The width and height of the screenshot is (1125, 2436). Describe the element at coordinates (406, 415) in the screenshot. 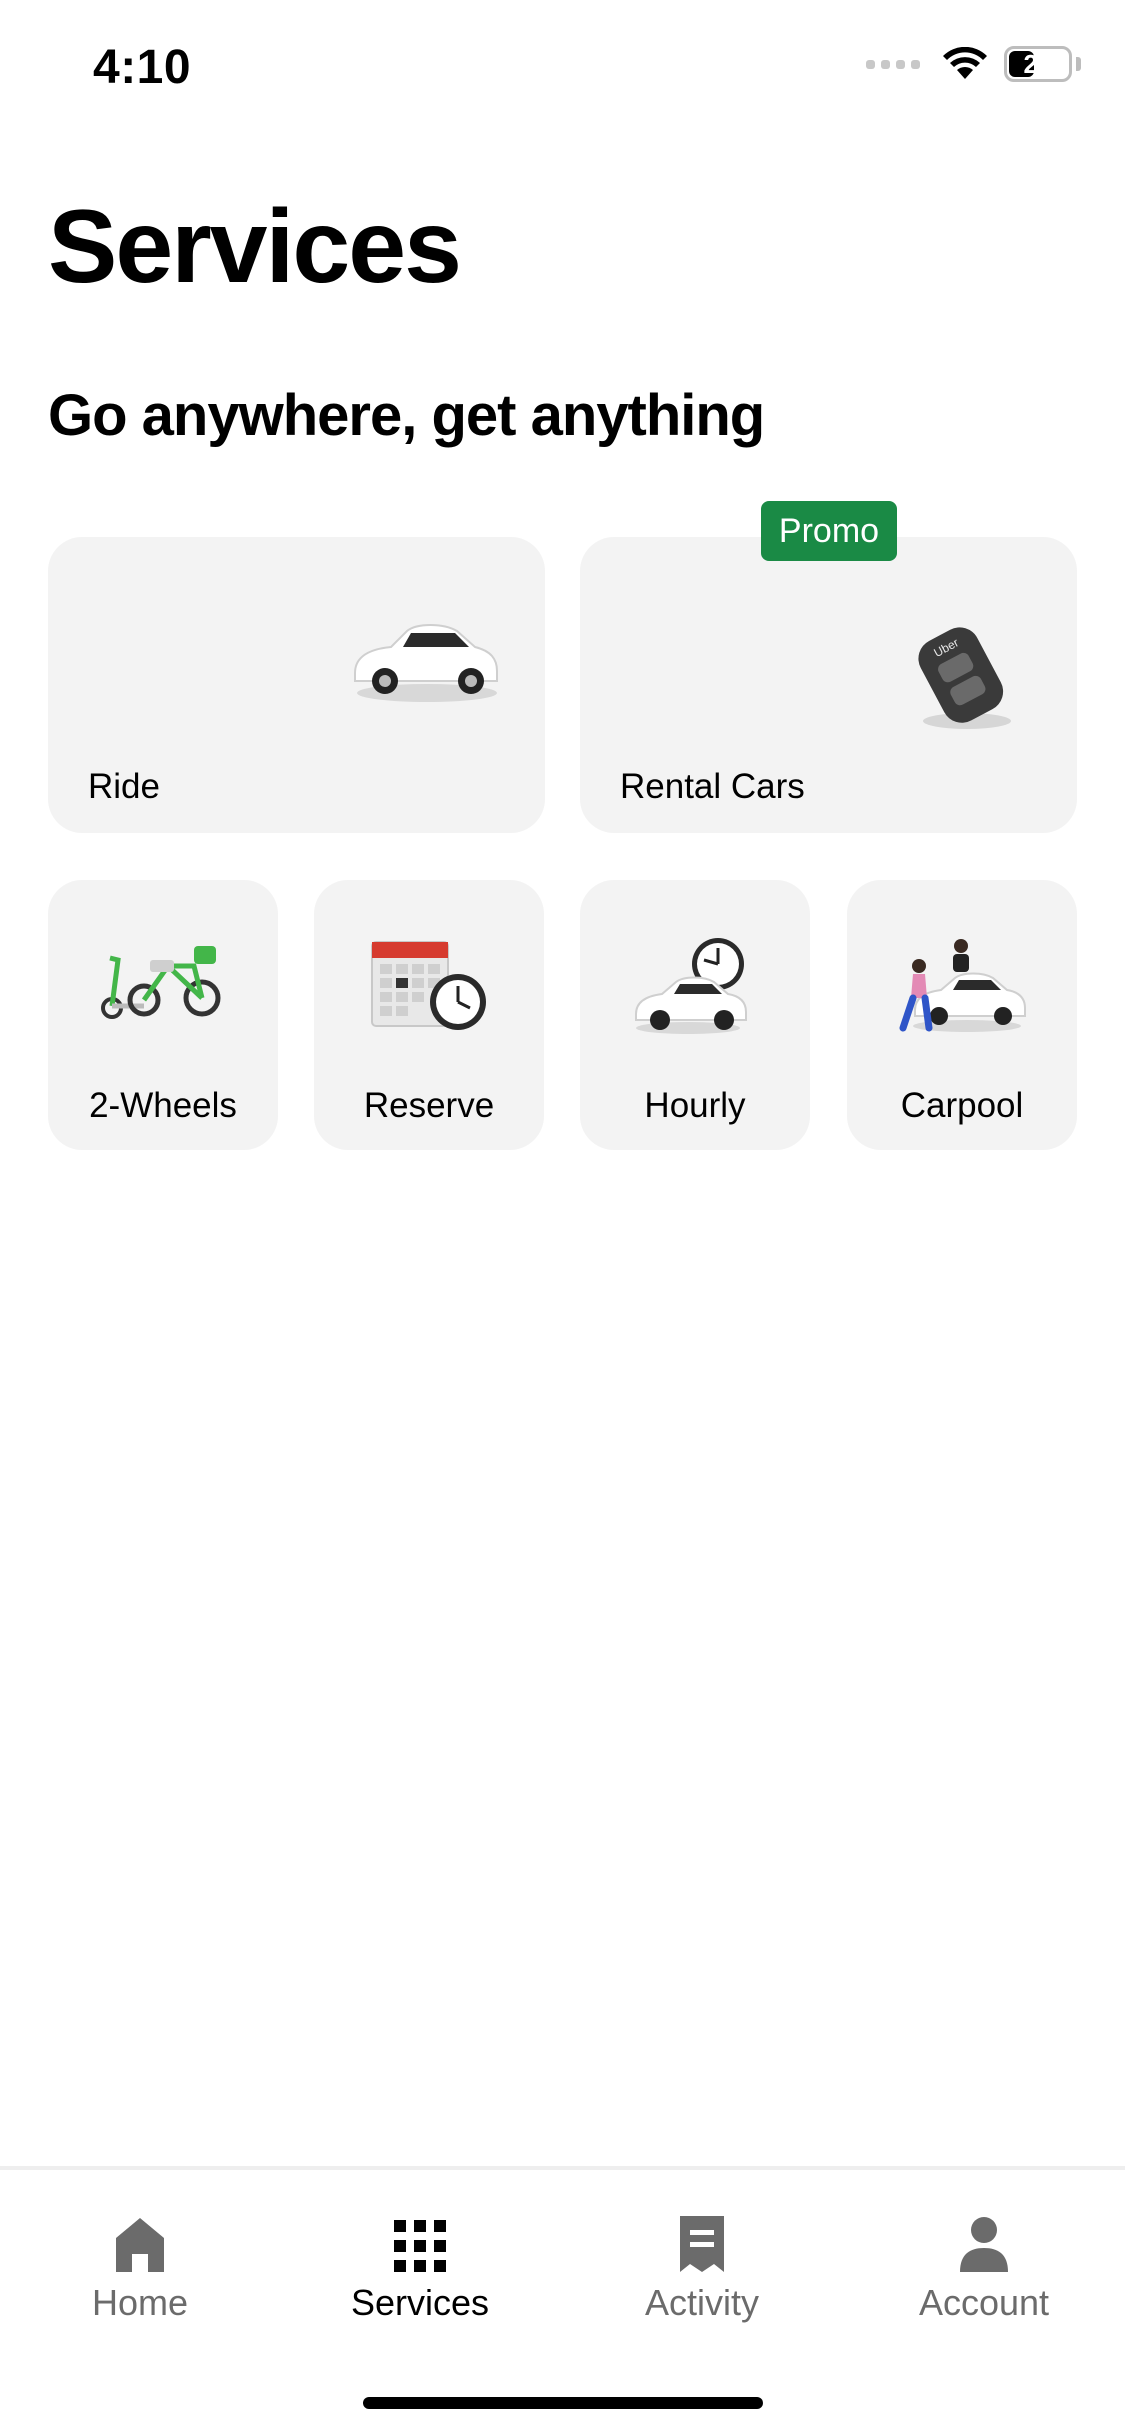

I see `section-heading: Go anywhere, get anything` at that location.